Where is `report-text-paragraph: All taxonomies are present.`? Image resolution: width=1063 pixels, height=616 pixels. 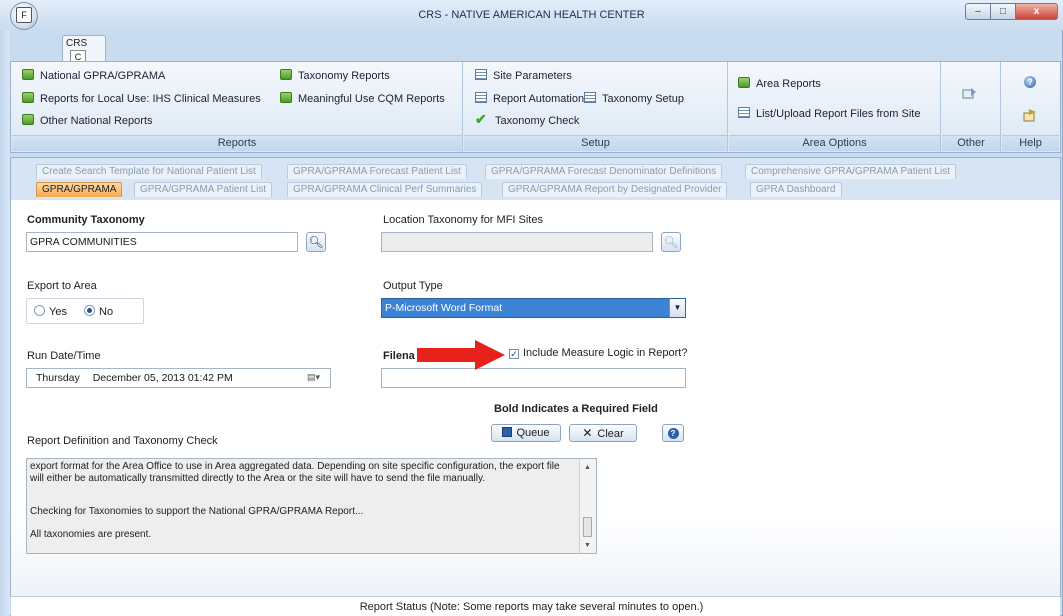
report-text-paragraph: All taxonomies are present. is located at coordinates (91, 534).